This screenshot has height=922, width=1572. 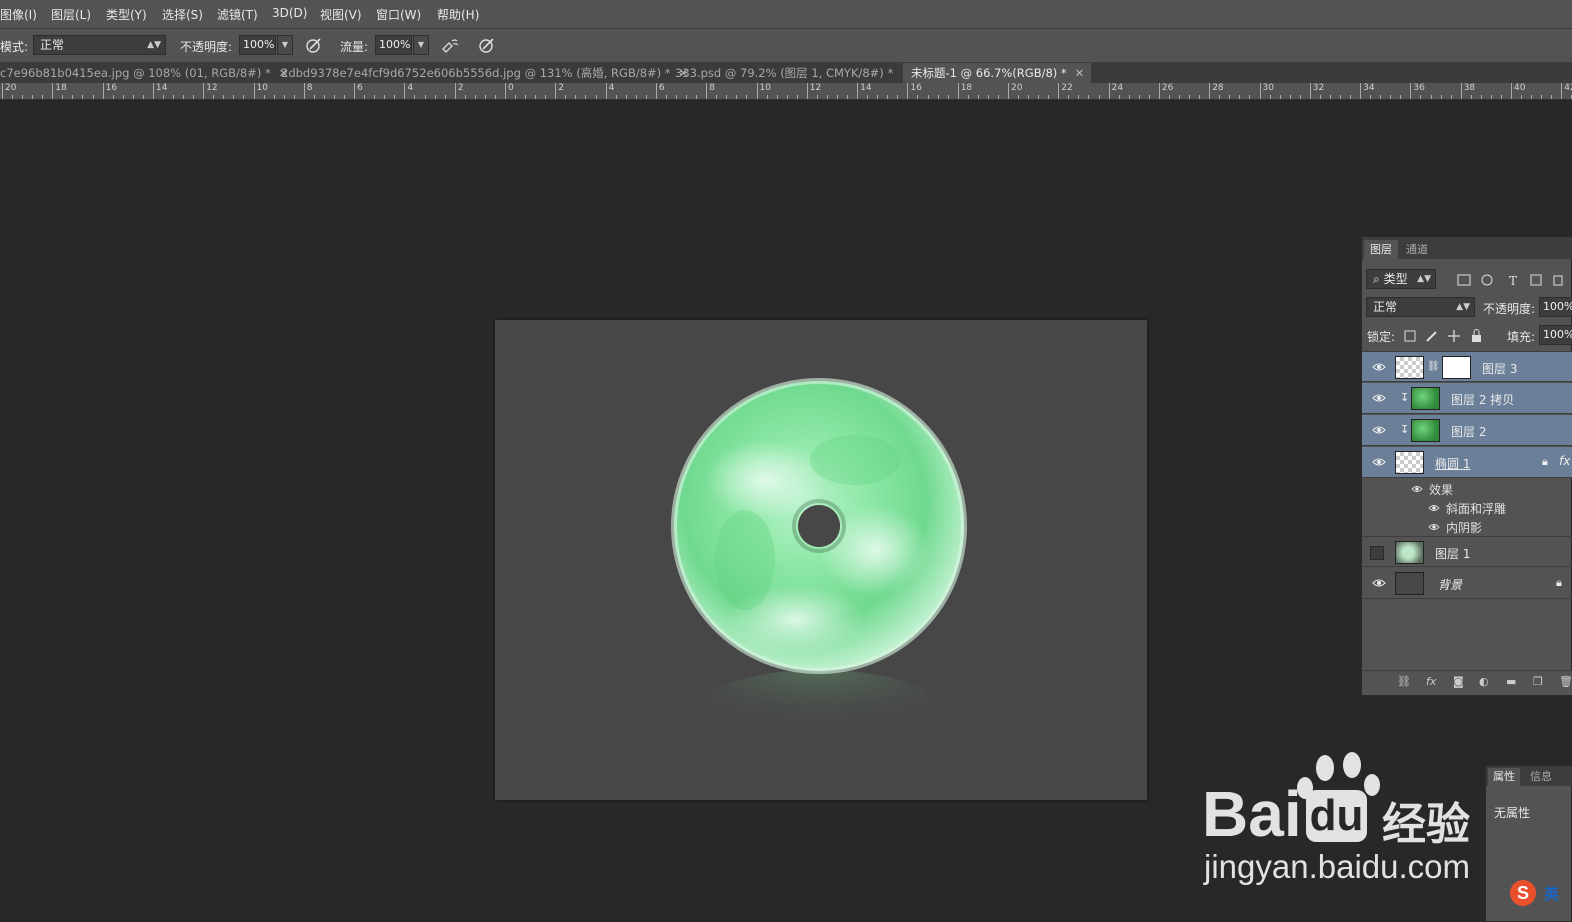 I want to click on layer-row-layer2-copy: ↧ 图层 2 拷贝, so click(x=1467, y=398).